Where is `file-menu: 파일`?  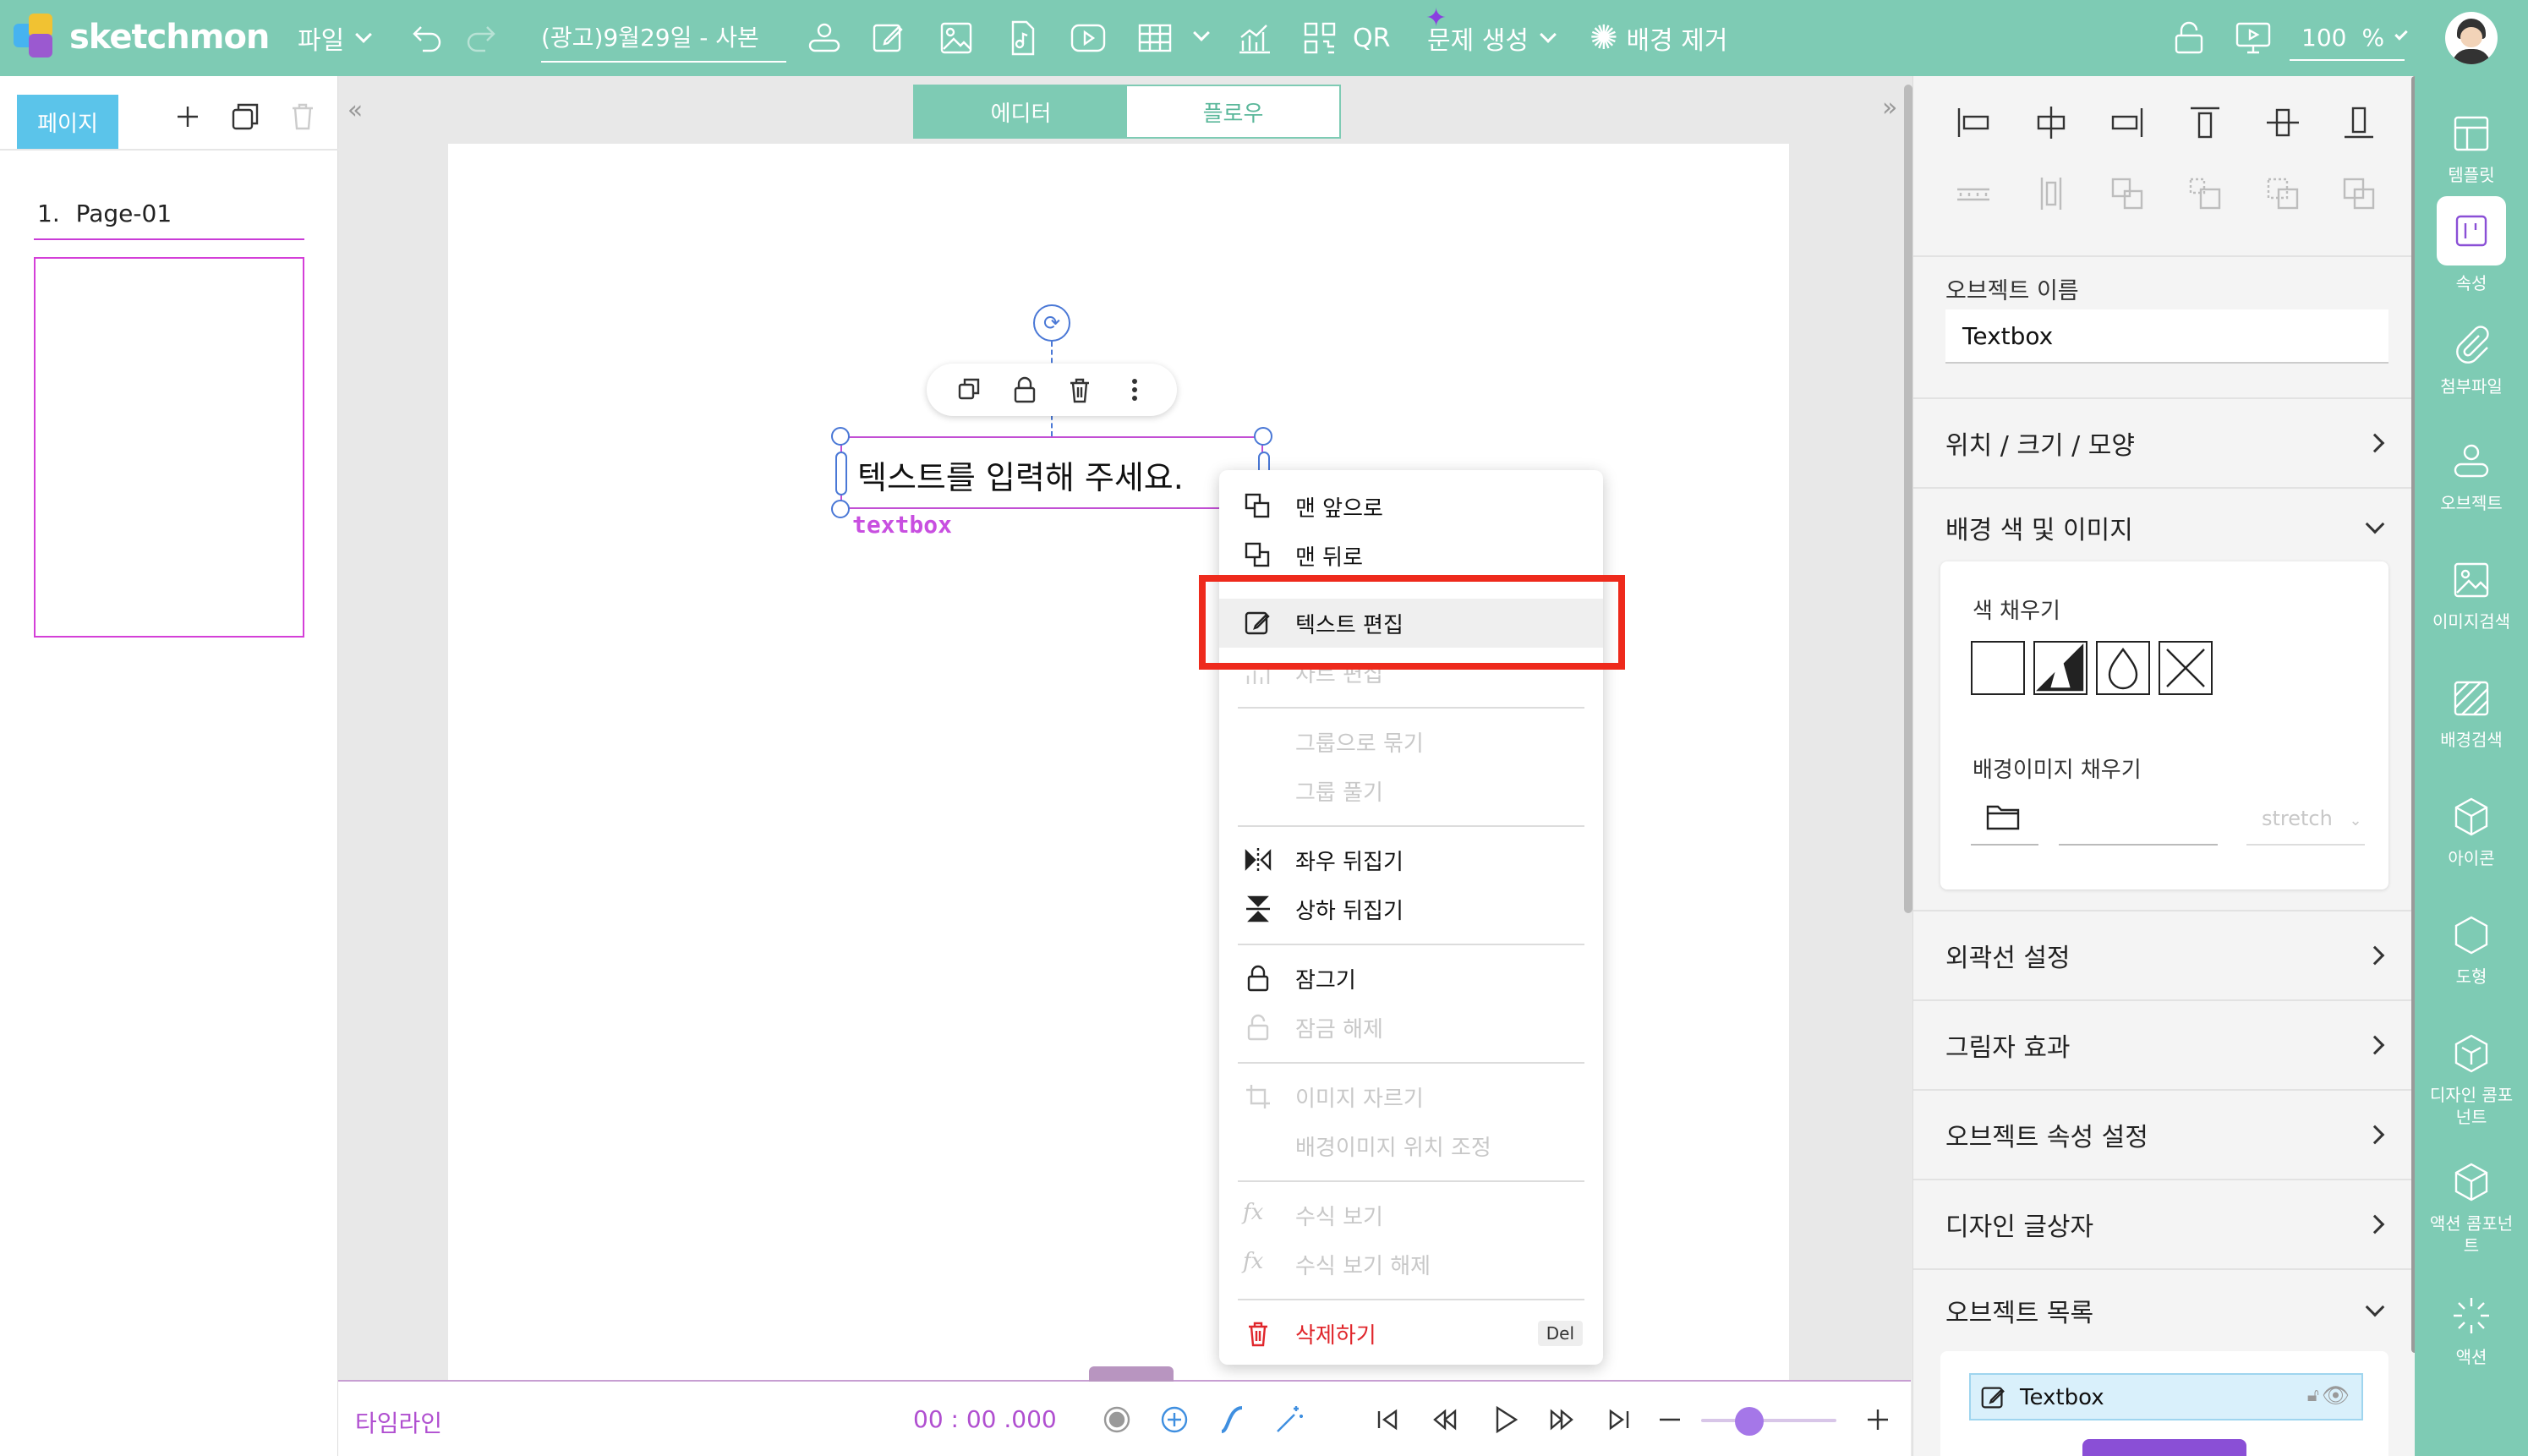
file-menu: 파일 is located at coordinates (335, 38).